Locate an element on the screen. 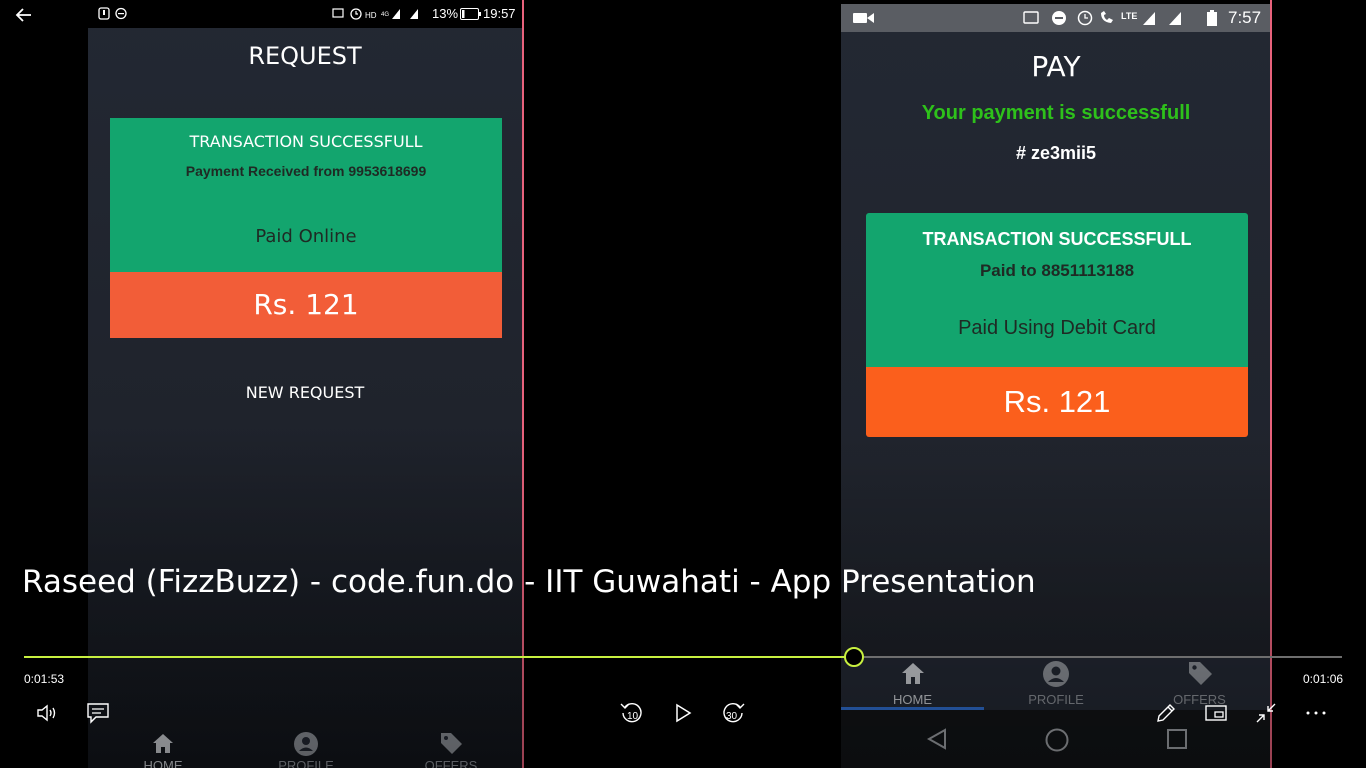  mini-view-icon is located at coordinates (1216, 713).